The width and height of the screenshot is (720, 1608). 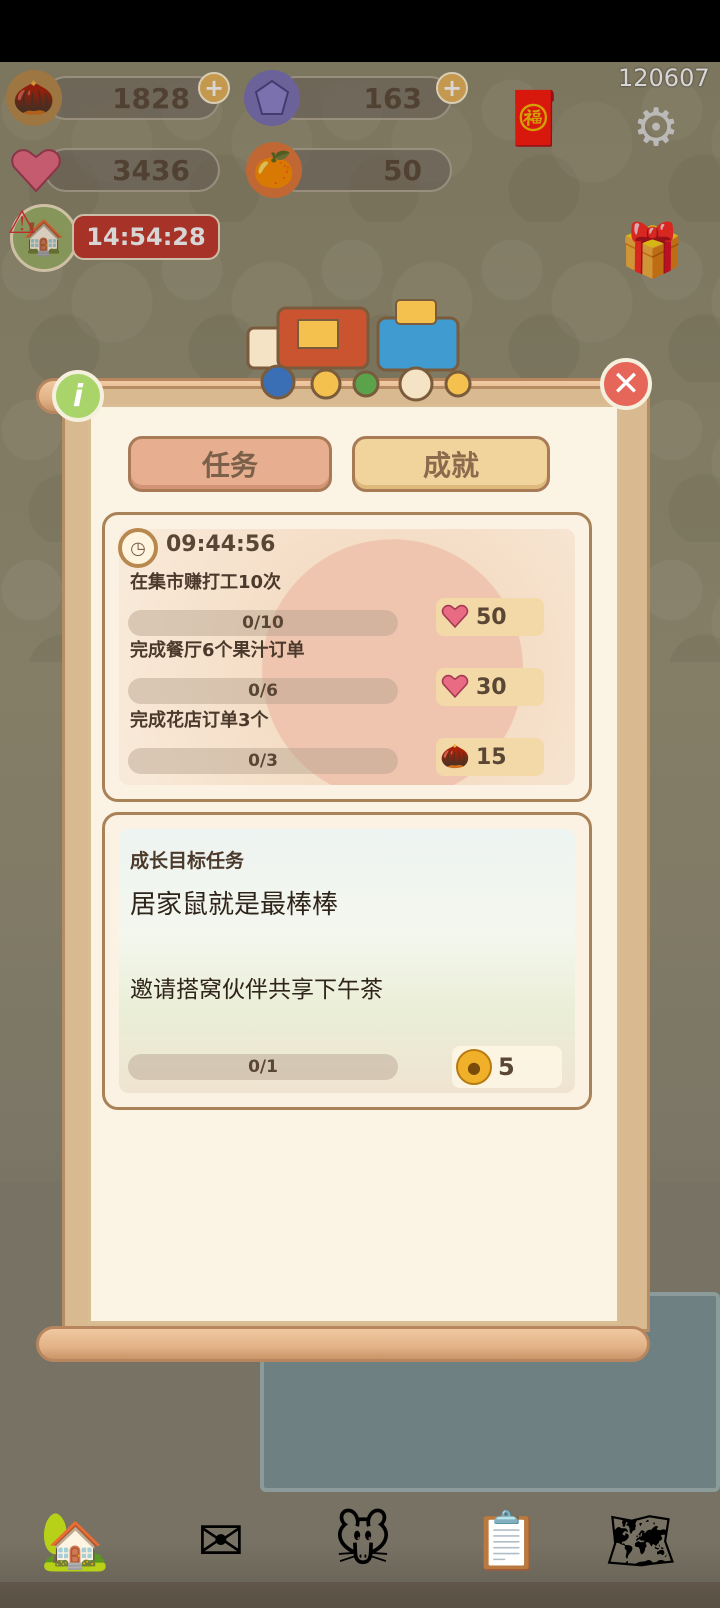 What do you see at coordinates (206, 582) in the screenshot?
I see `task-1-text: 在集市赚打工10次` at bounding box center [206, 582].